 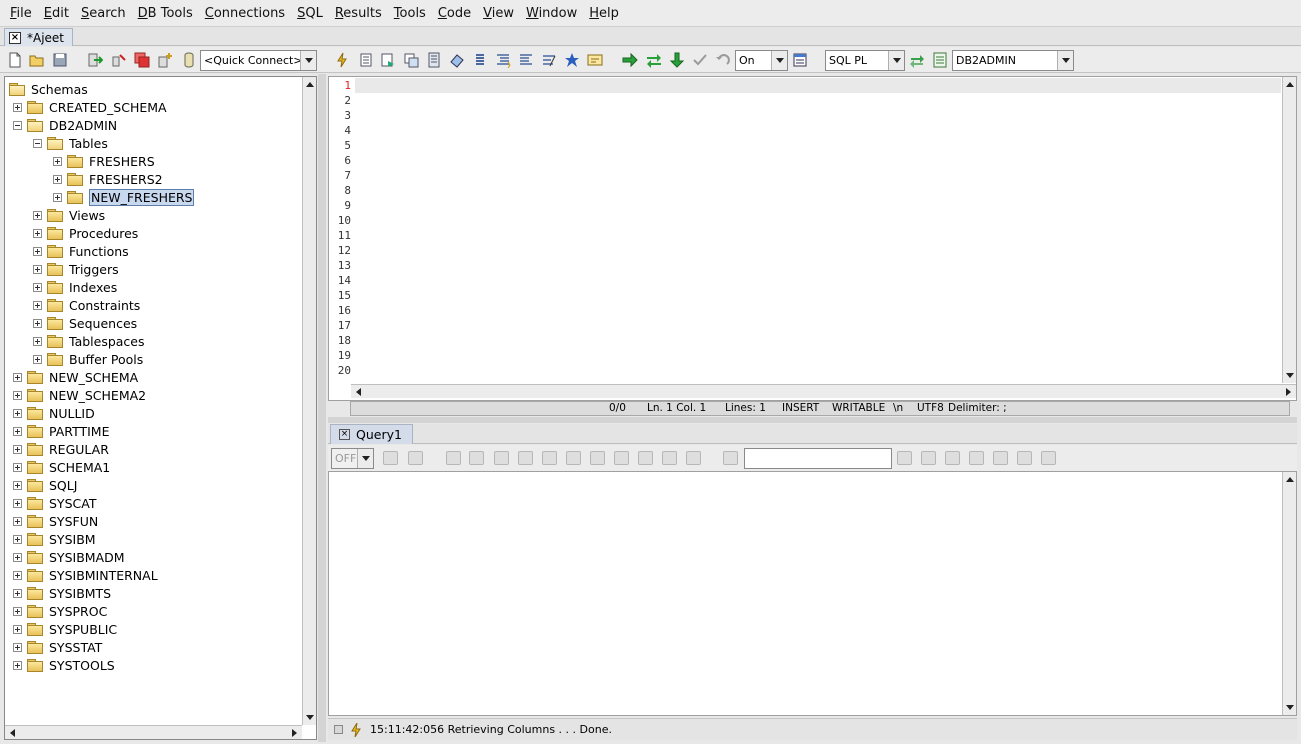 What do you see at coordinates (88, 359) in the screenshot?
I see `tree-node: Buffer Pools` at bounding box center [88, 359].